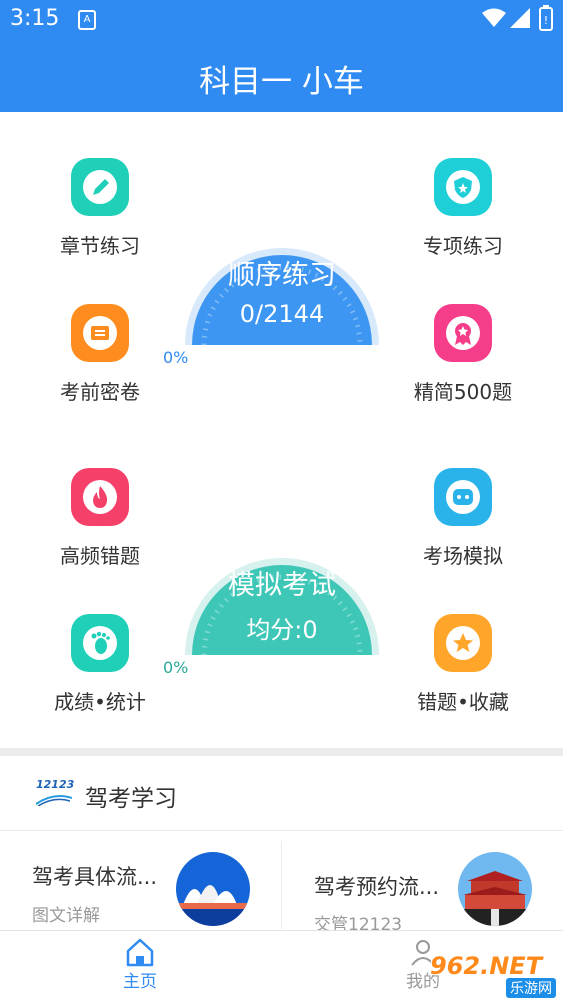  What do you see at coordinates (176, 357) in the screenshot?
I see `sequential-percent-label: 0%` at bounding box center [176, 357].